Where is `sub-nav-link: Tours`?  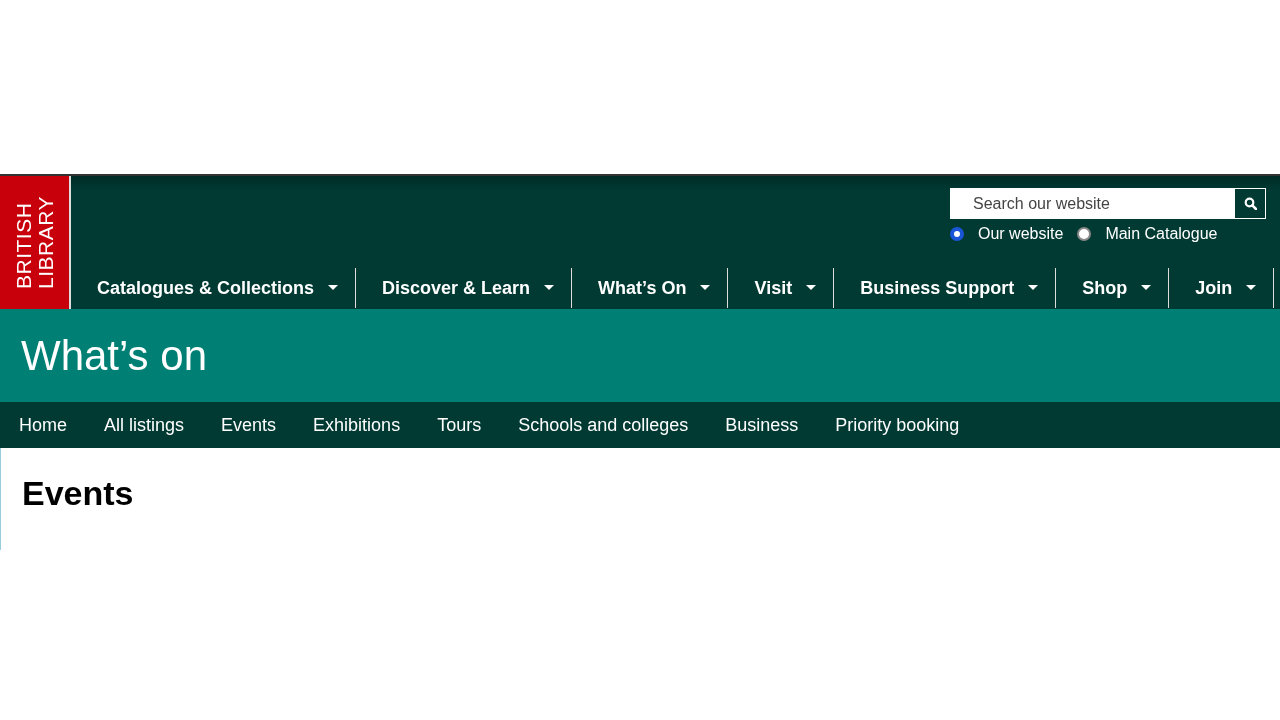
sub-nav-link: Tours is located at coordinates (459, 425).